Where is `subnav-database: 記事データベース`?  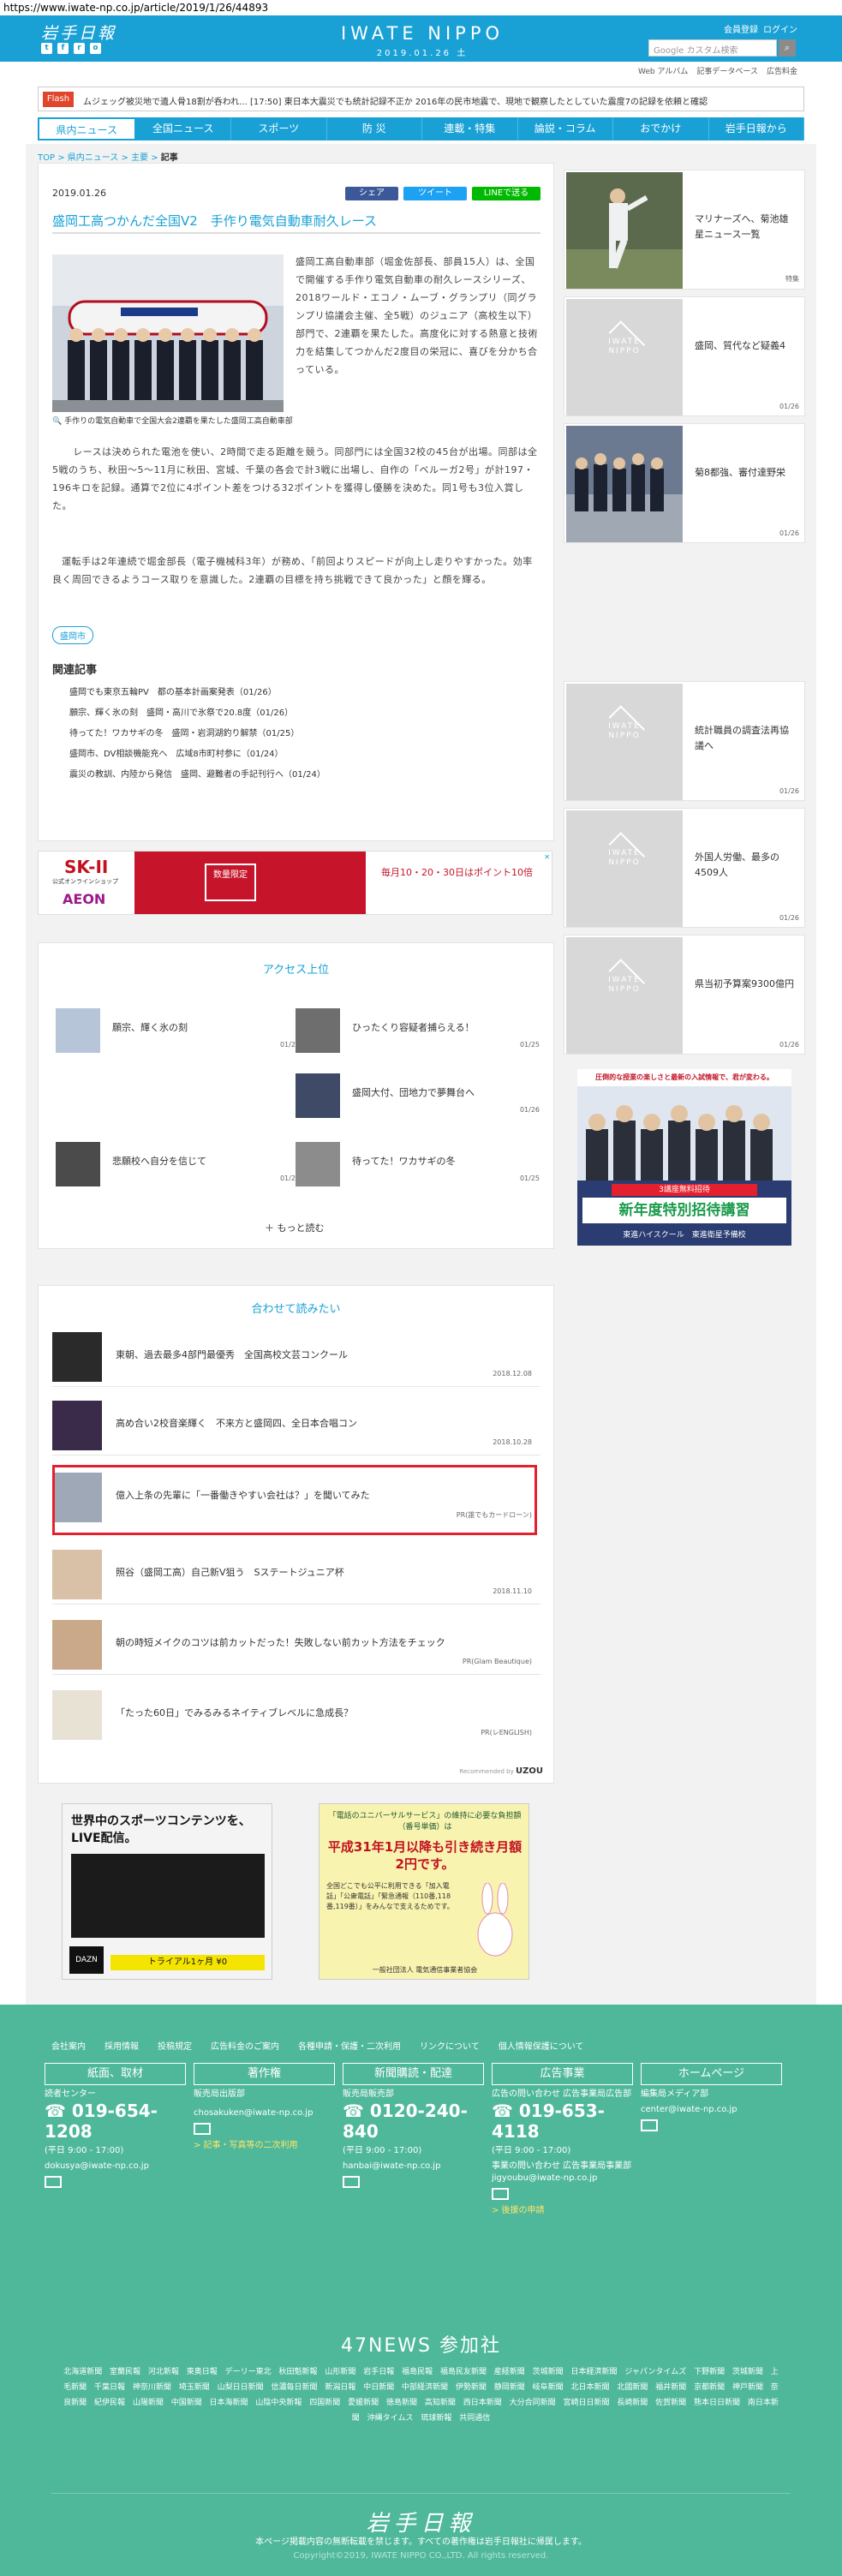 subnav-database: 記事データベース is located at coordinates (727, 70).